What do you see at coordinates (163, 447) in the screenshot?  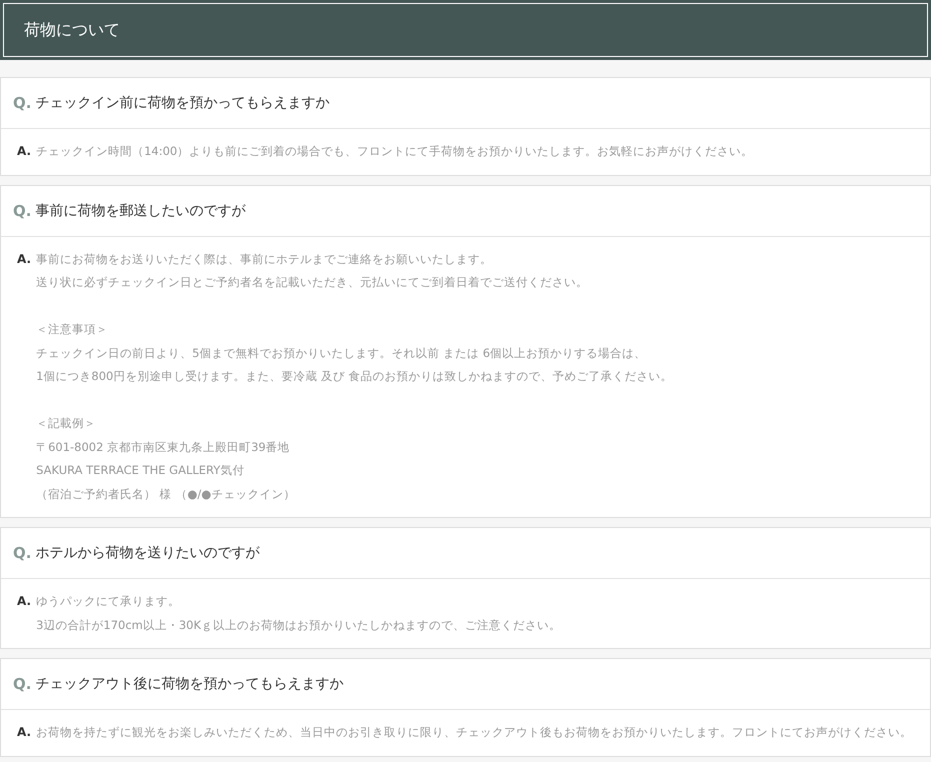 I see `answer-text: 〒601-8002 京都市南区東九条上殿田町39番地` at bounding box center [163, 447].